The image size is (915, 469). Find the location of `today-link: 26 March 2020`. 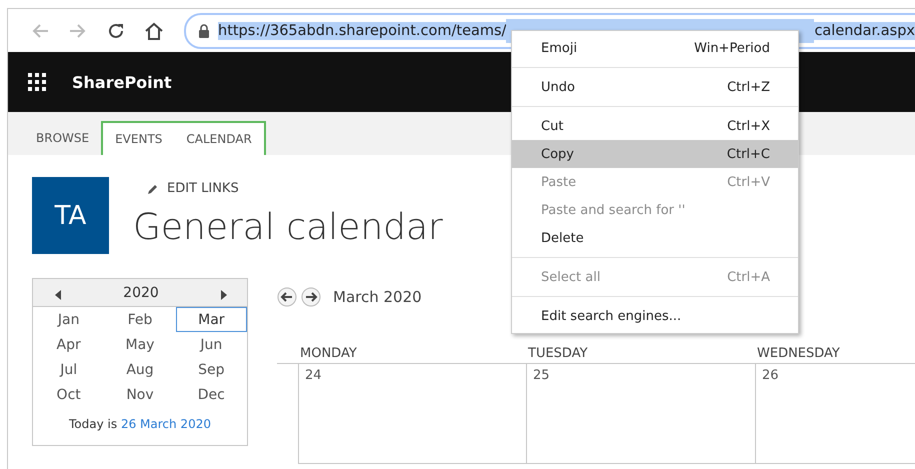

today-link: 26 March 2020 is located at coordinates (165, 424).